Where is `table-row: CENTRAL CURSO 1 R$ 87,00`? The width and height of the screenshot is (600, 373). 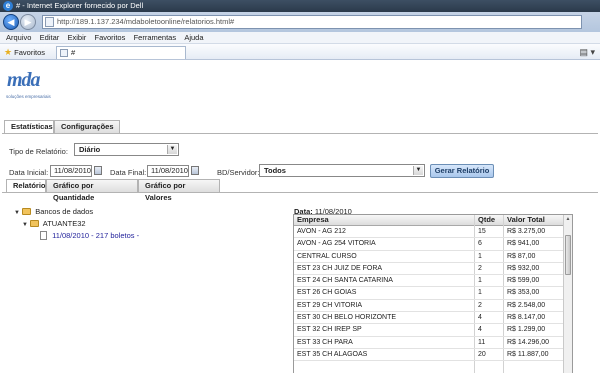
table-row: CENTRAL CURSO 1 R$ 87,00 is located at coordinates (429, 257).